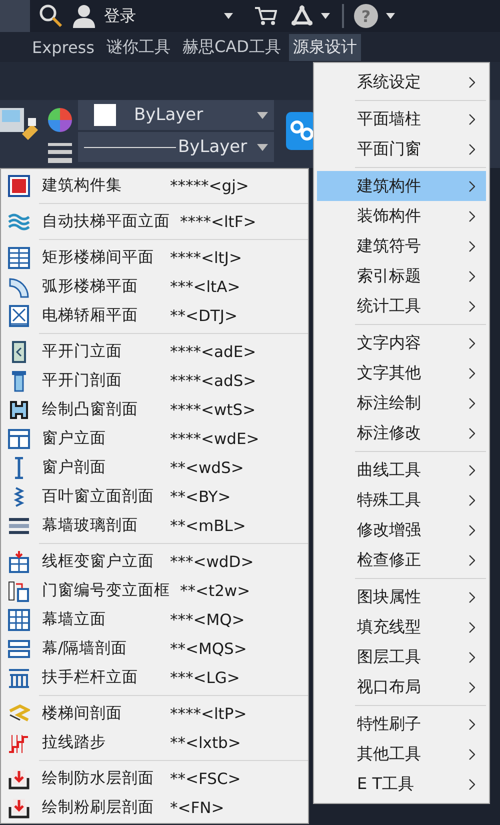 This screenshot has height=825, width=500. What do you see at coordinates (401, 119) in the screenshot?
I see `menu-item: 平面墙柱` at bounding box center [401, 119].